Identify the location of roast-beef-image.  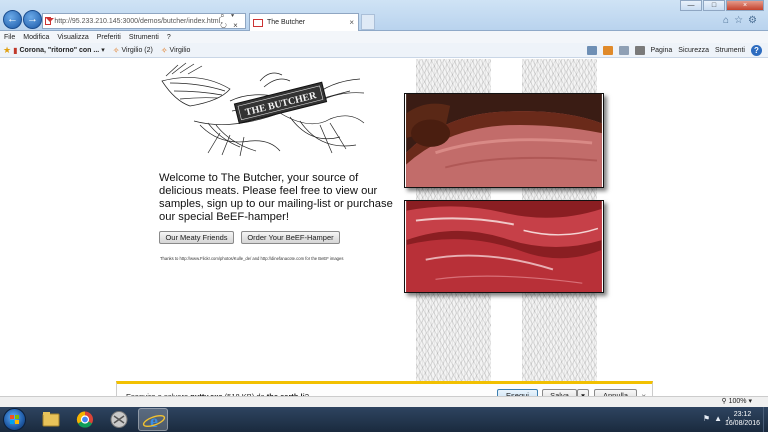
(504, 140).